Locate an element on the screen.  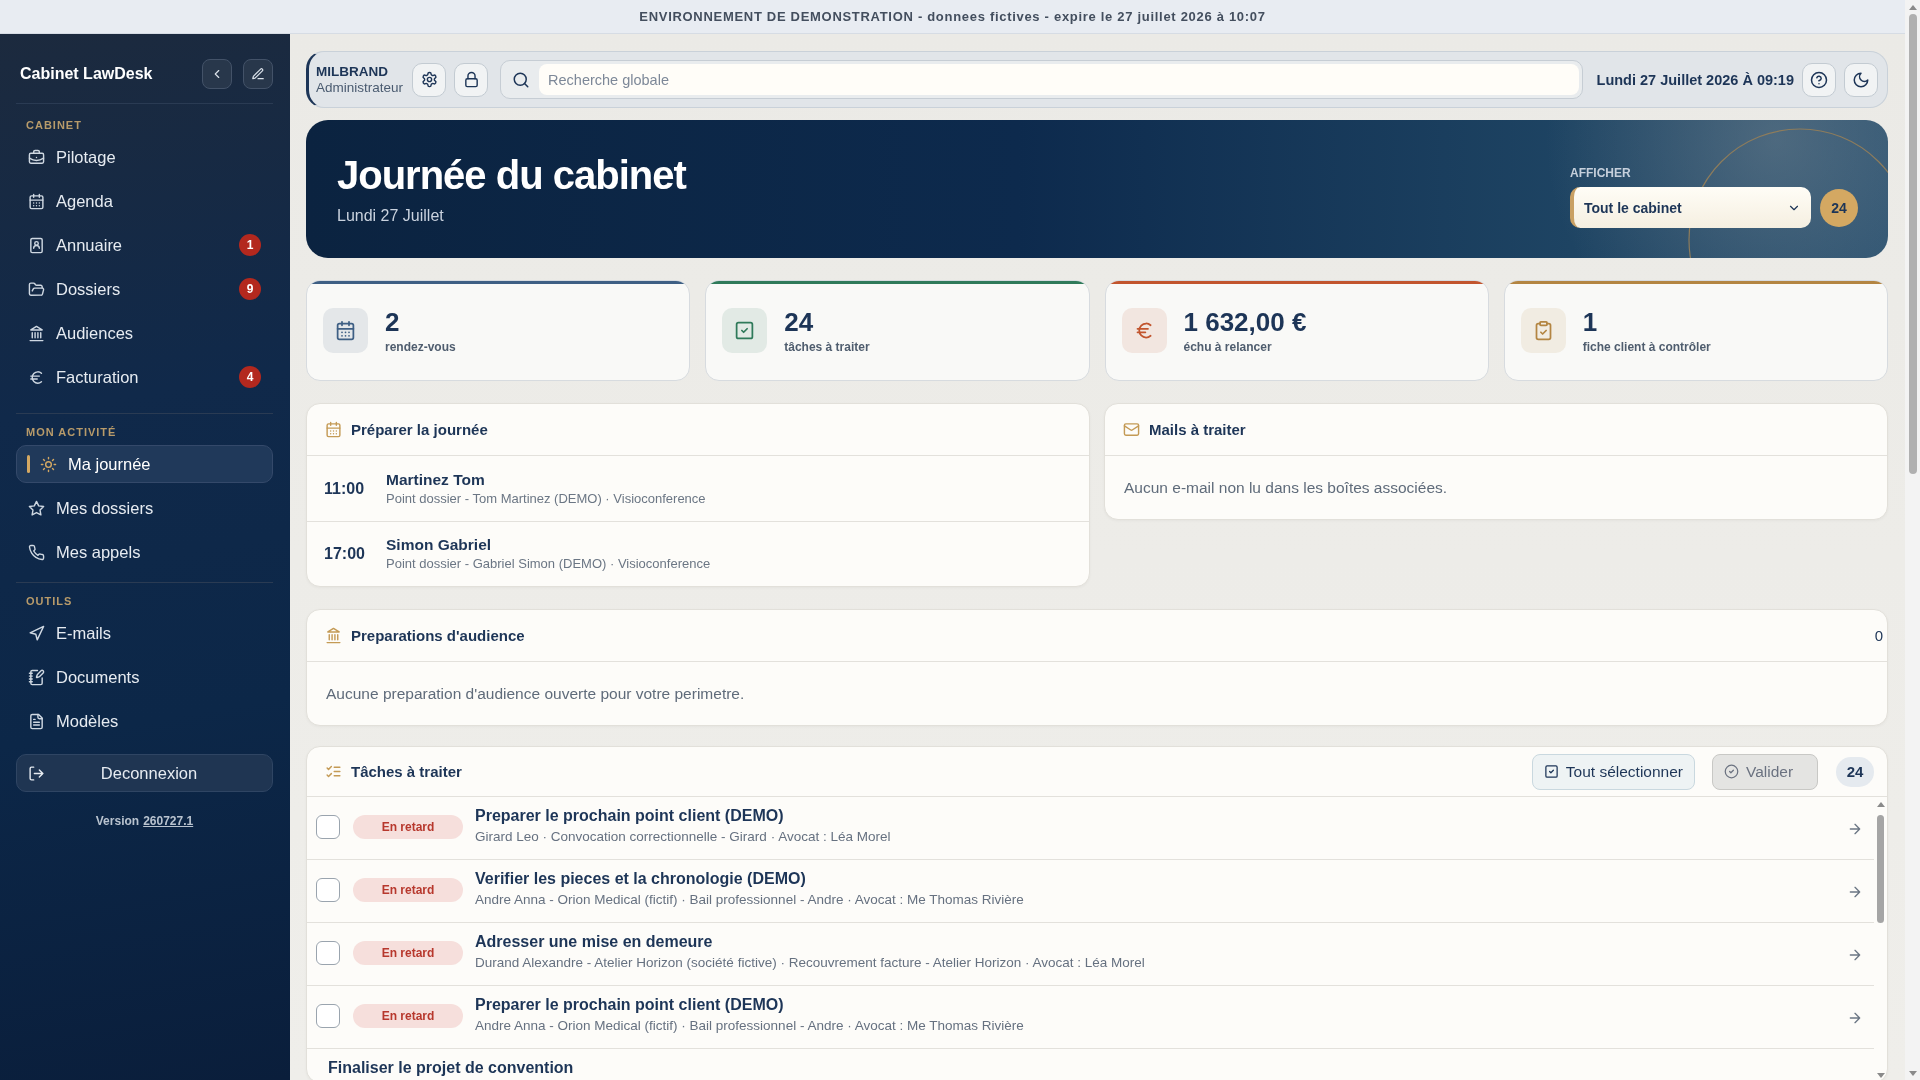
panel-title: Preparations d'audience is located at coordinates (438, 635).